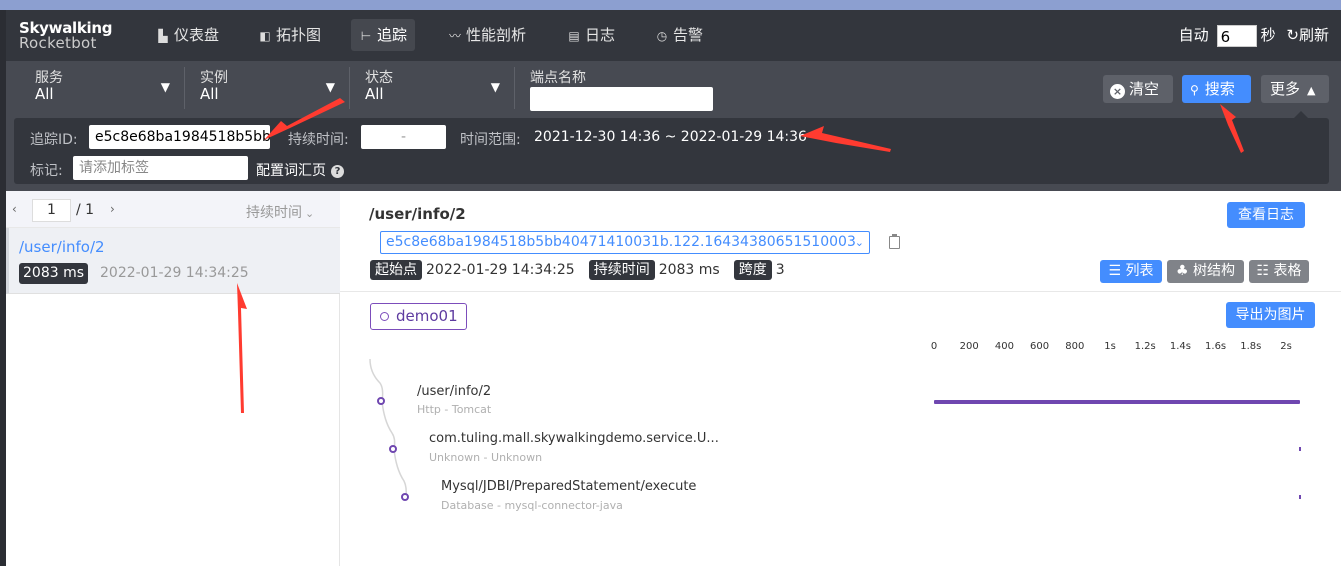 Image resolution: width=1341 pixels, height=566 pixels. Describe the element at coordinates (591, 35) in the screenshot. I see `nav-item-log: ▤ 日志` at that location.